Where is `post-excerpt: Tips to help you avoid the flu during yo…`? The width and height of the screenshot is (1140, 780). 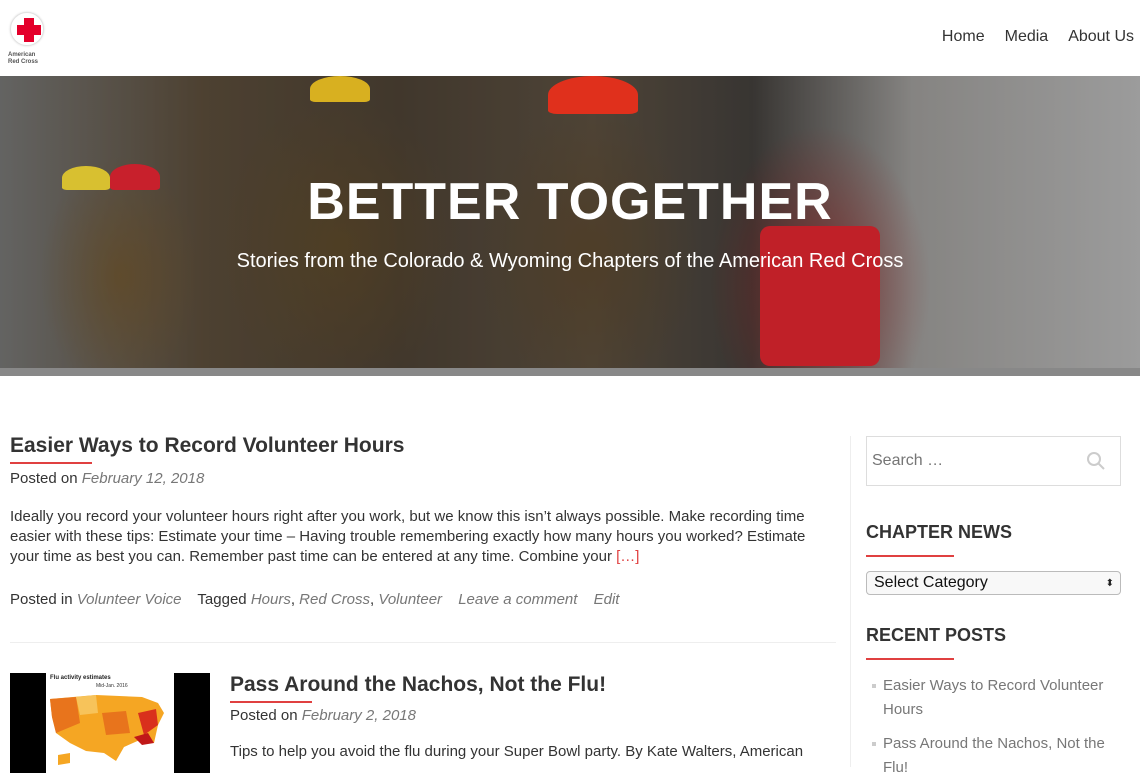 post-excerpt: Tips to help you avoid the flu during yo… is located at coordinates (517, 751).